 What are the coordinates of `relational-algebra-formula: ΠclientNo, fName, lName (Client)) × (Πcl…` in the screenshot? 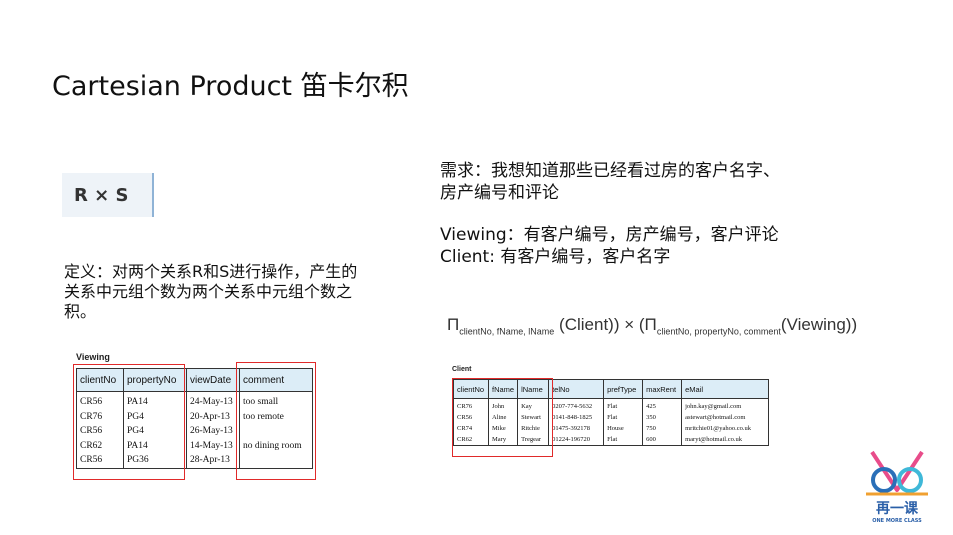 It's located at (652, 325).